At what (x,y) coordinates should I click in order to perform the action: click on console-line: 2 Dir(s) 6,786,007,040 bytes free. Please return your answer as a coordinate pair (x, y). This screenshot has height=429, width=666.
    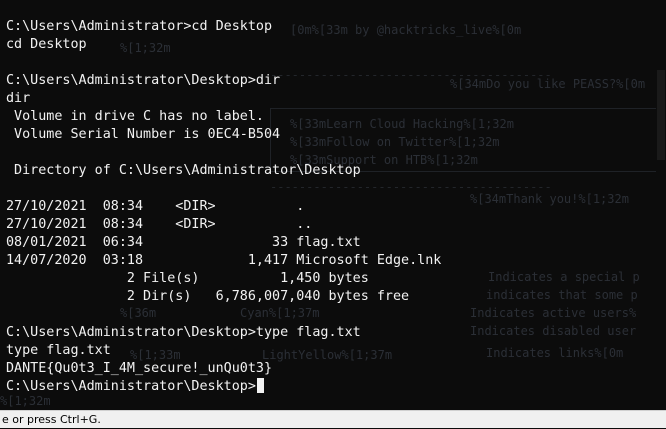
    Looking at the image, I should click on (208, 296).